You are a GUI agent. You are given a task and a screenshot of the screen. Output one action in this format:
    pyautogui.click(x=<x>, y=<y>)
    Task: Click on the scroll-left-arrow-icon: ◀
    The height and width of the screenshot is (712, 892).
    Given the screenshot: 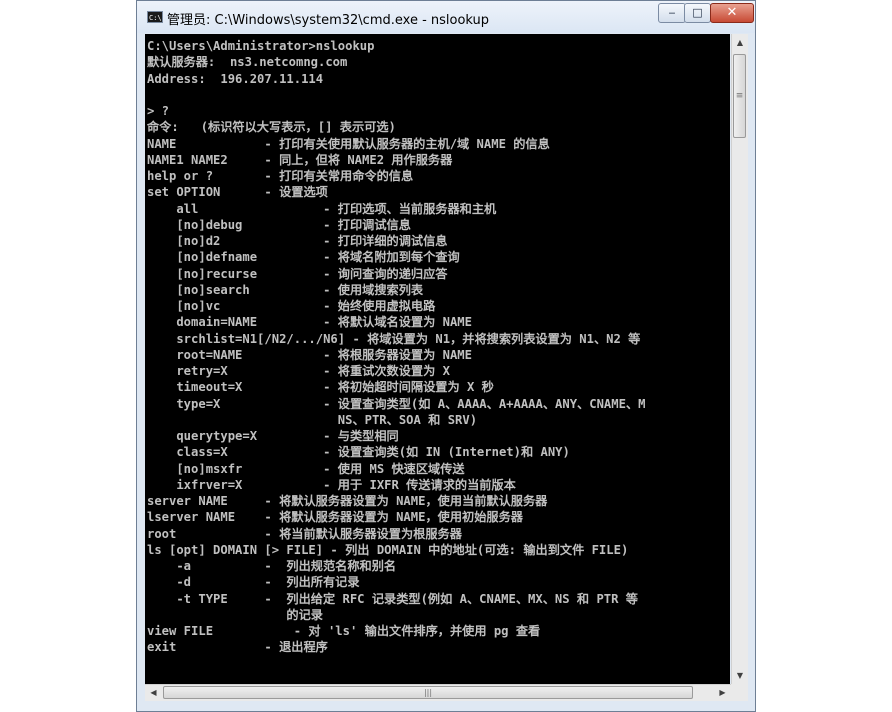 What is the action you would take?
    pyautogui.click(x=153, y=693)
    